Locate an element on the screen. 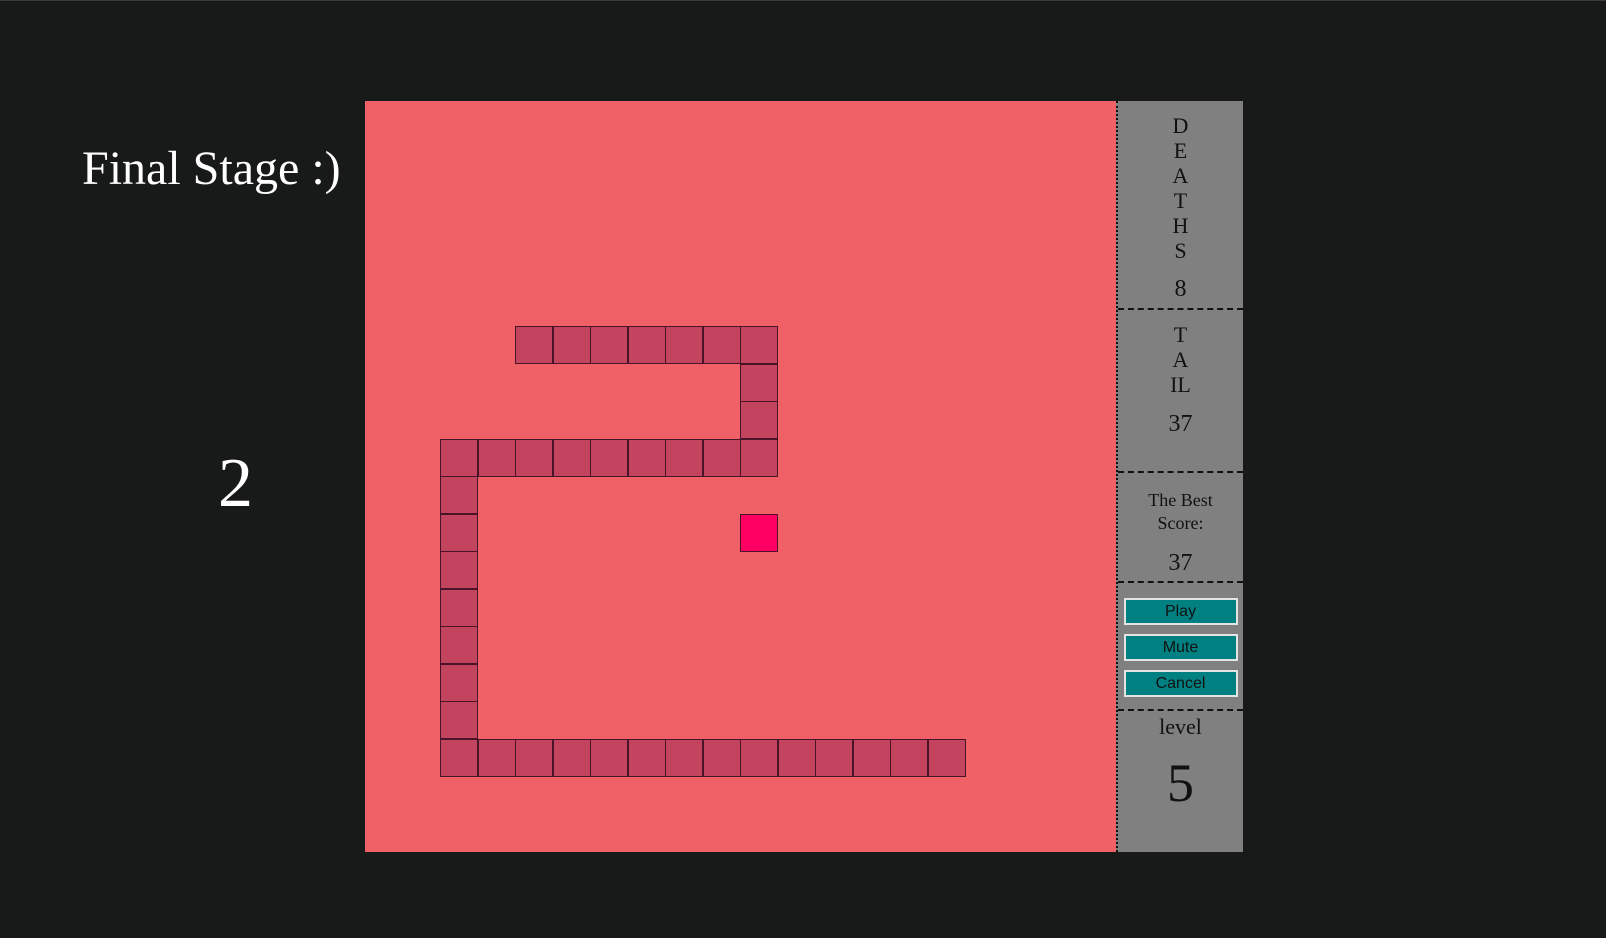 Image resolution: width=1606 pixels, height=938 pixels. countdown-number: 2 is located at coordinates (235, 483).